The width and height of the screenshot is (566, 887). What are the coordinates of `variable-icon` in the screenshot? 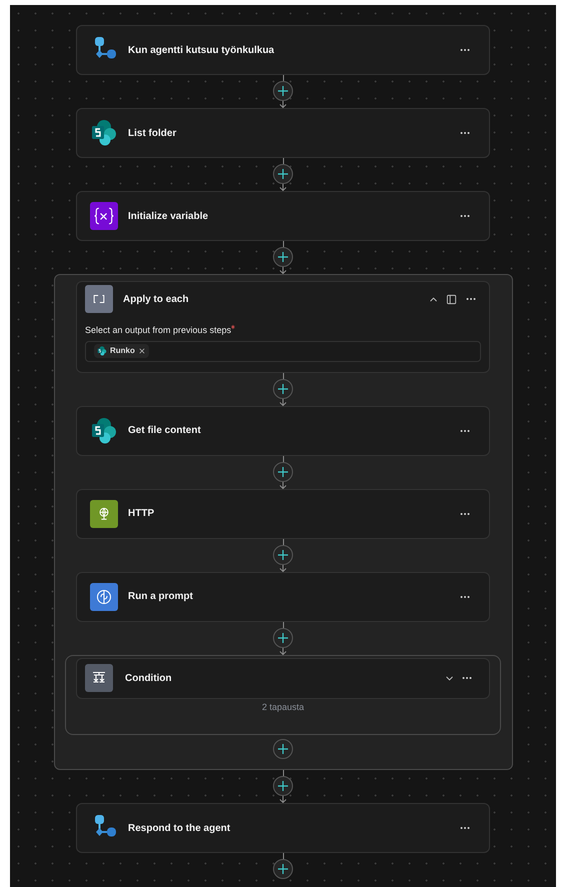 It's located at (104, 216).